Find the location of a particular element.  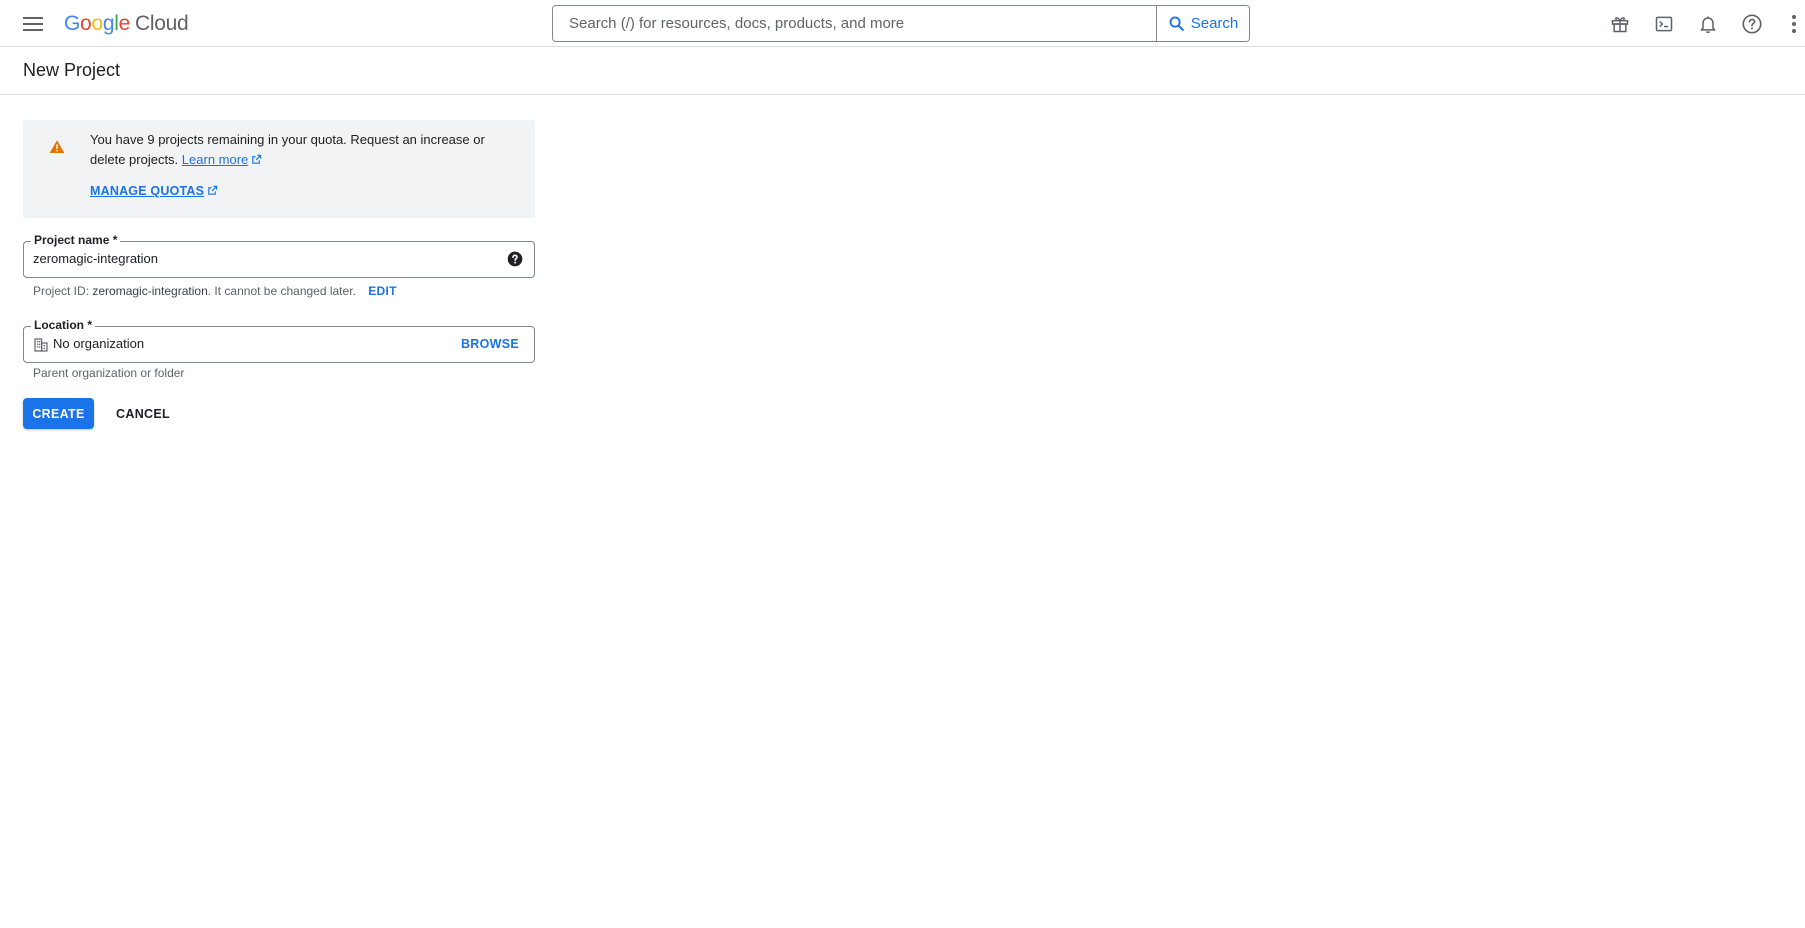

project-id-suffix: . It cannot be changed later. is located at coordinates (281, 291).